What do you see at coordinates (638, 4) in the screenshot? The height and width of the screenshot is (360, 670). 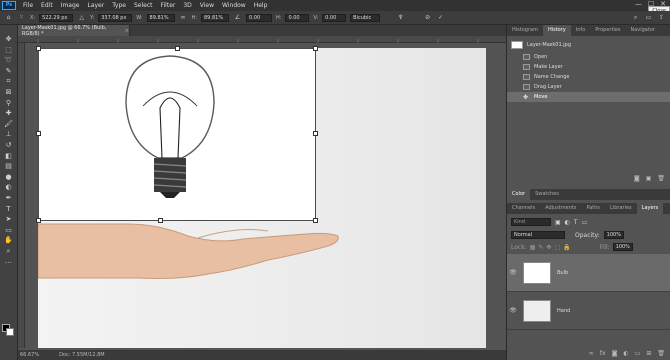 I see `minimize-icon: —` at bounding box center [638, 4].